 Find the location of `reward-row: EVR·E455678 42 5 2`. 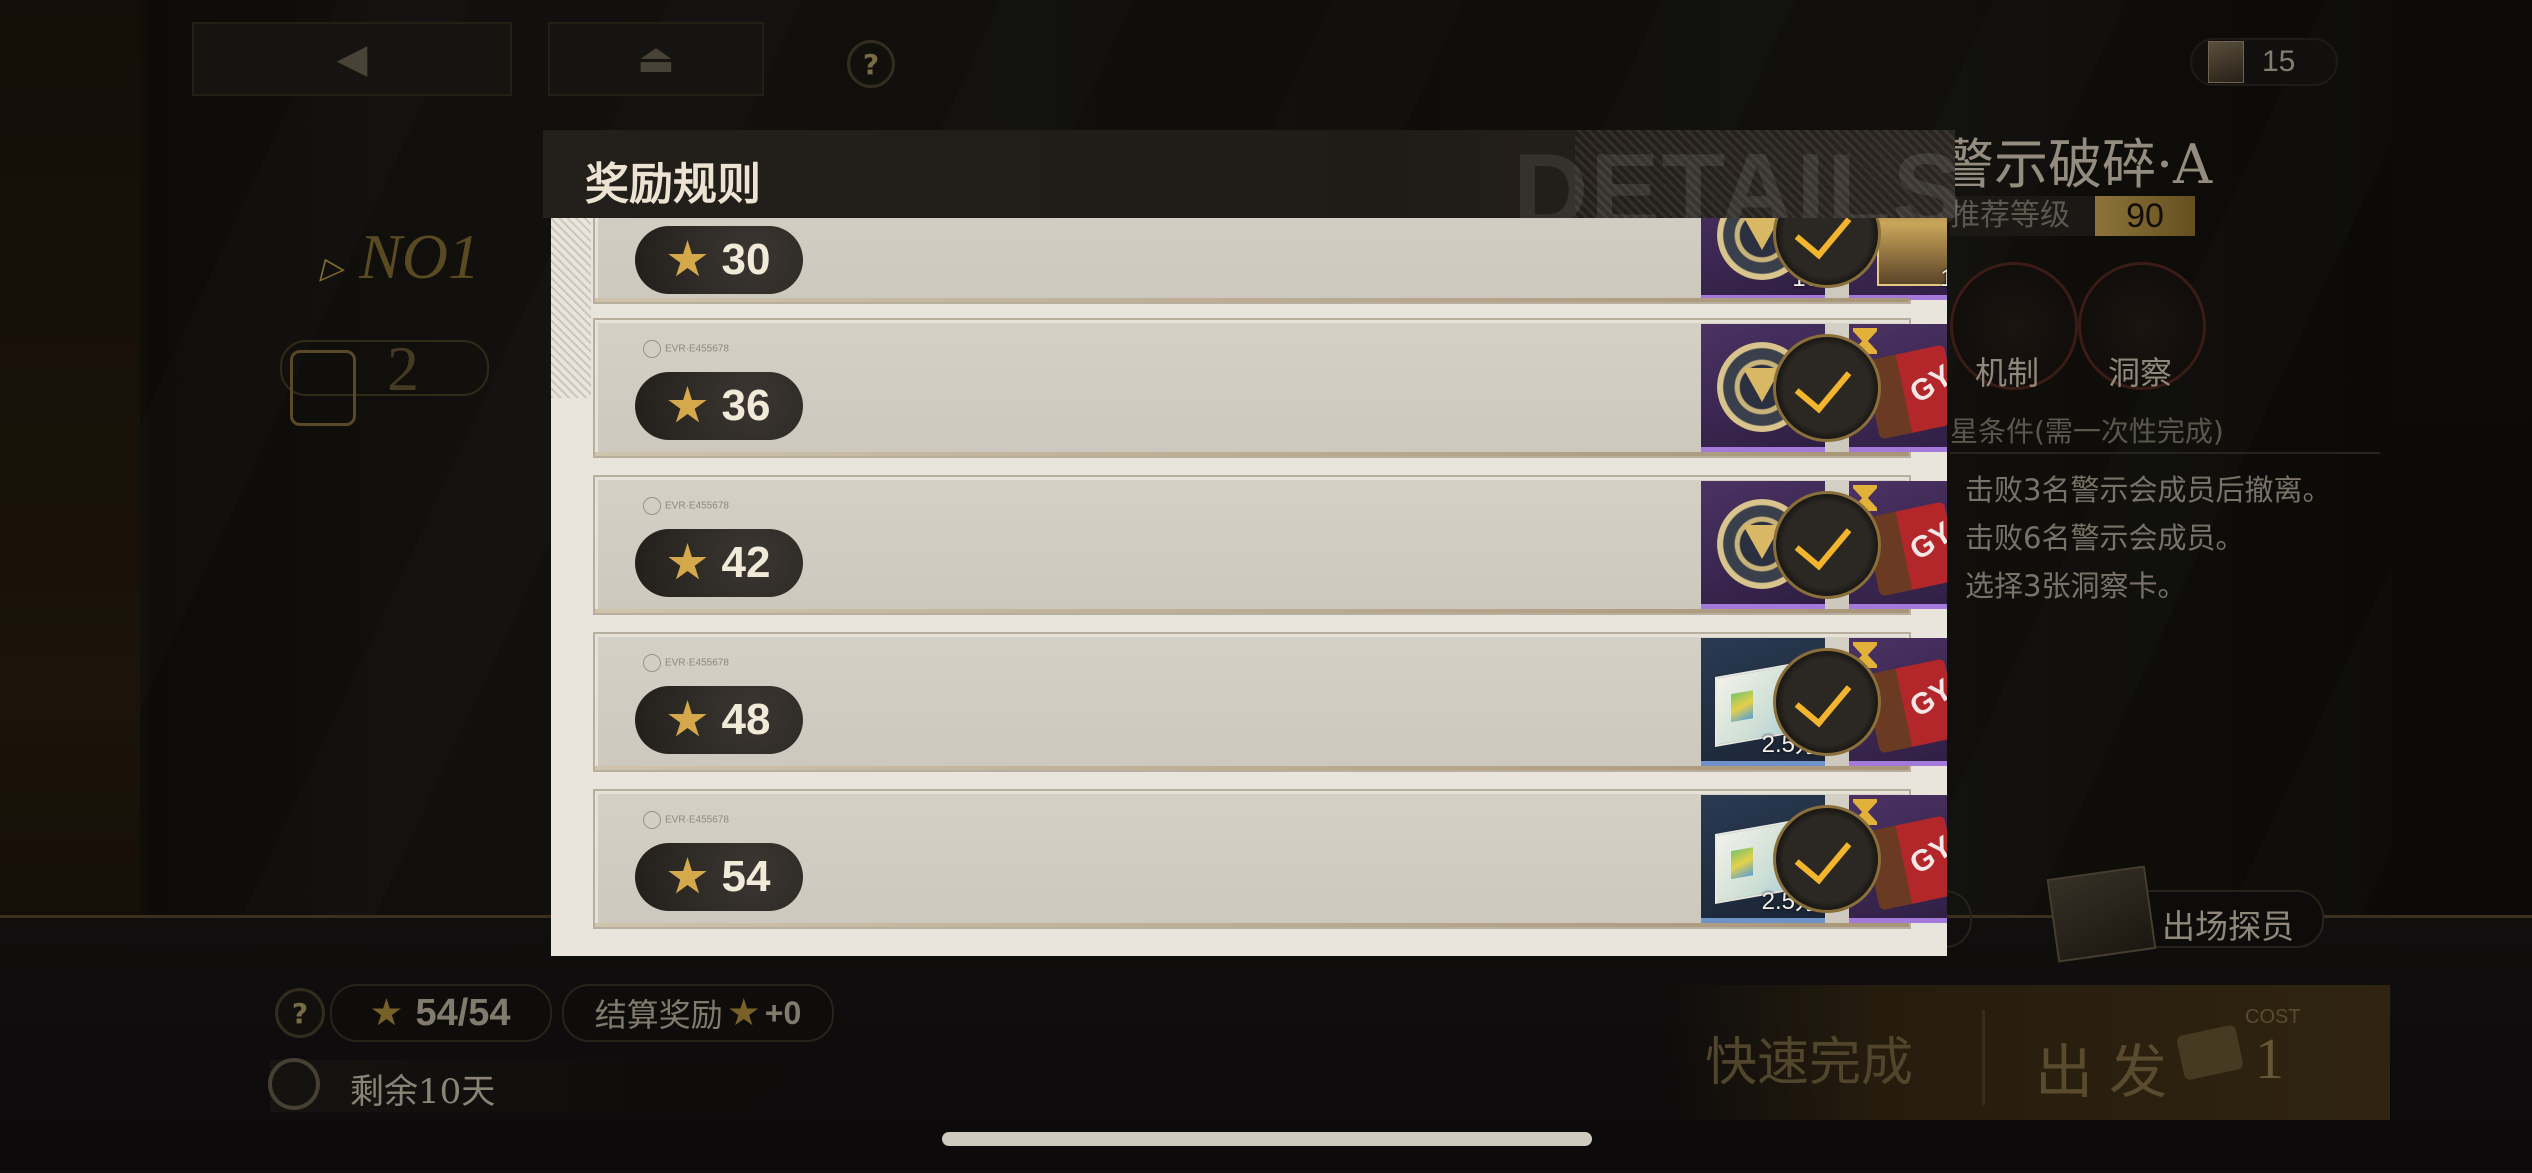

reward-row: EVR·E455678 42 5 2 is located at coordinates (1270, 545).